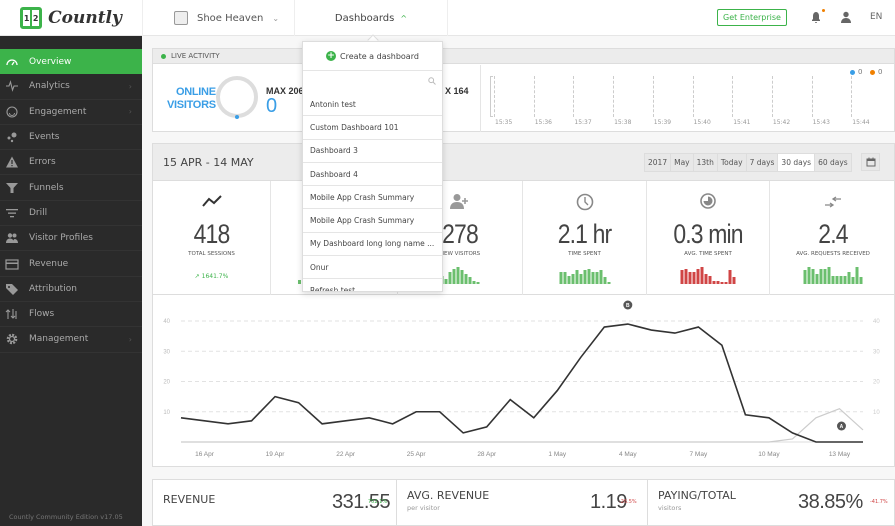  Describe the element at coordinates (658, 162) in the screenshot. I see `period-2017: 2017` at that location.